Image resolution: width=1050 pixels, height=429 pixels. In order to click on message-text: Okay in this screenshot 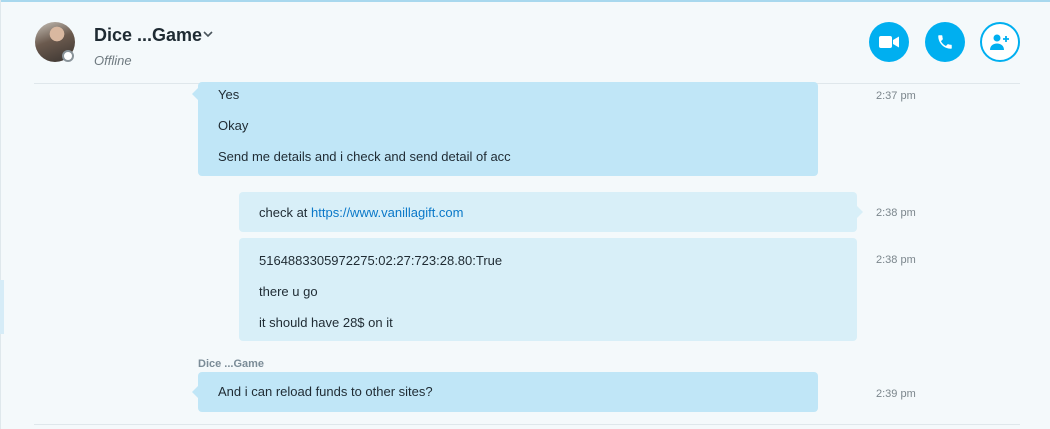, I will do `click(233, 125)`.